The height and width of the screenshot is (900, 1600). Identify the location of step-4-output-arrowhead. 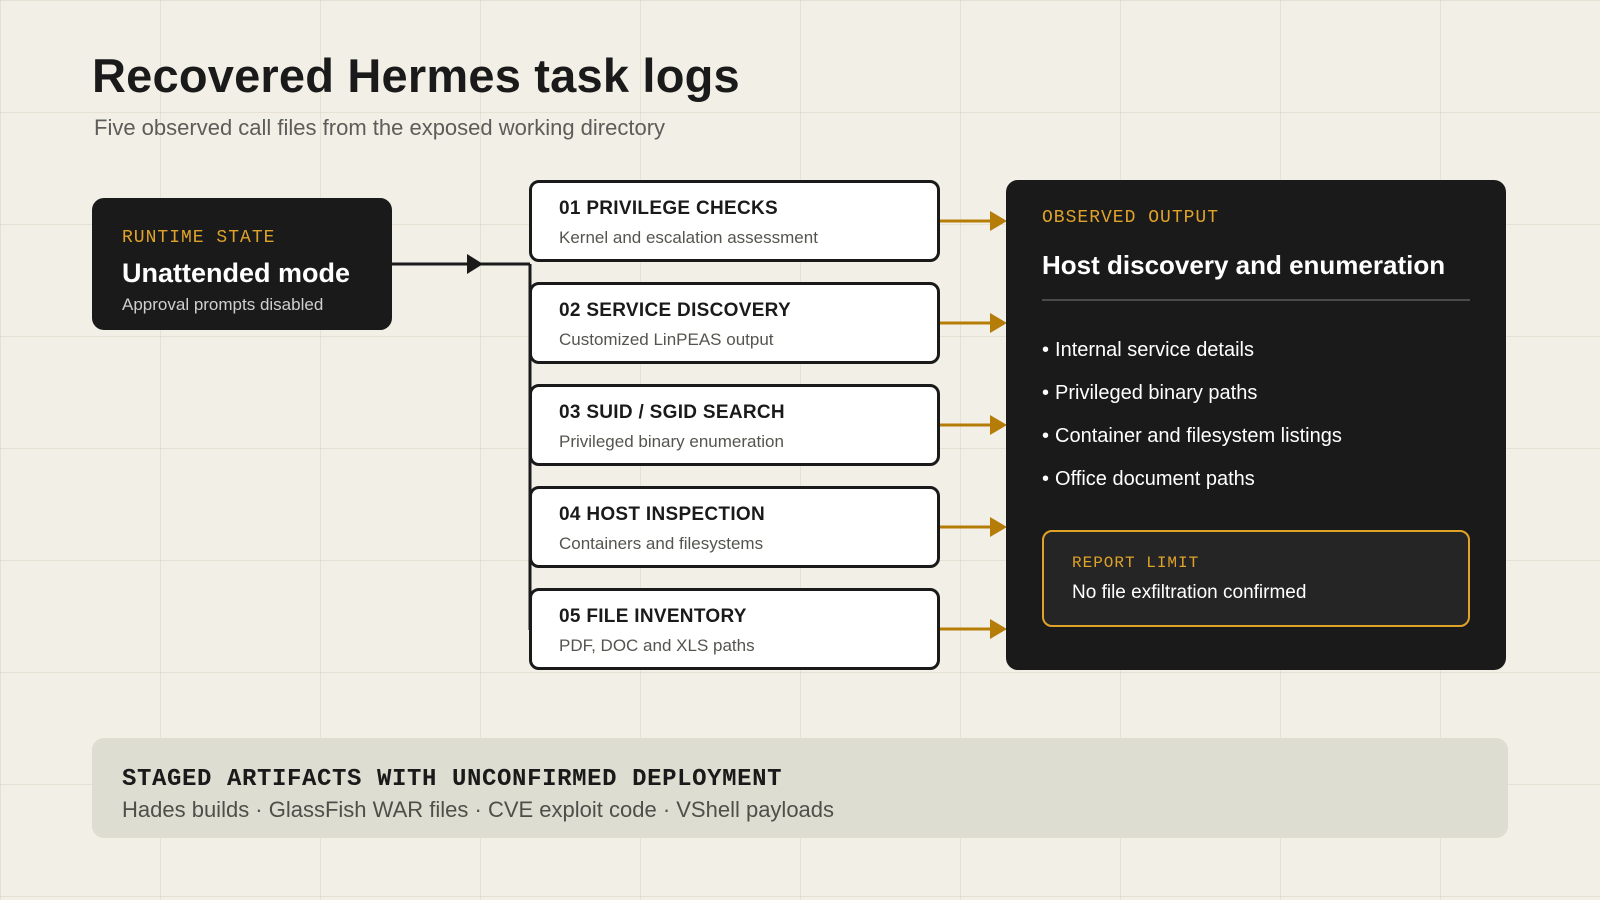
(998, 527).